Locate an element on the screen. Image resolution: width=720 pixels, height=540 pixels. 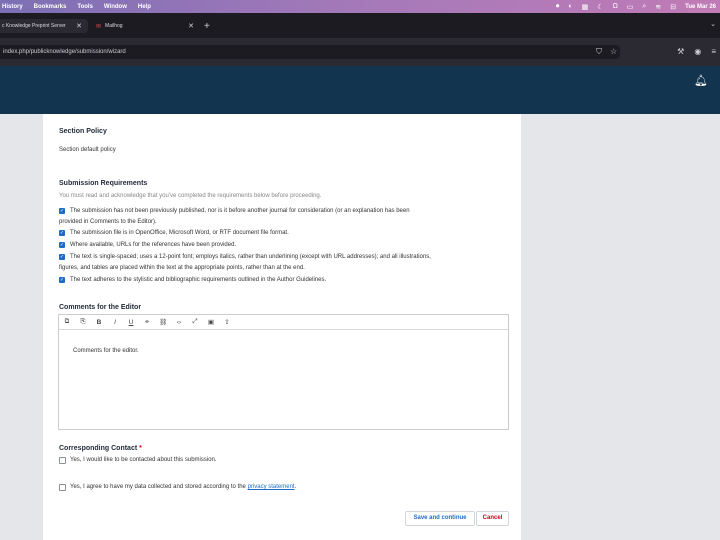
comments-title: Comments for the Editor is located at coordinates (100, 307).